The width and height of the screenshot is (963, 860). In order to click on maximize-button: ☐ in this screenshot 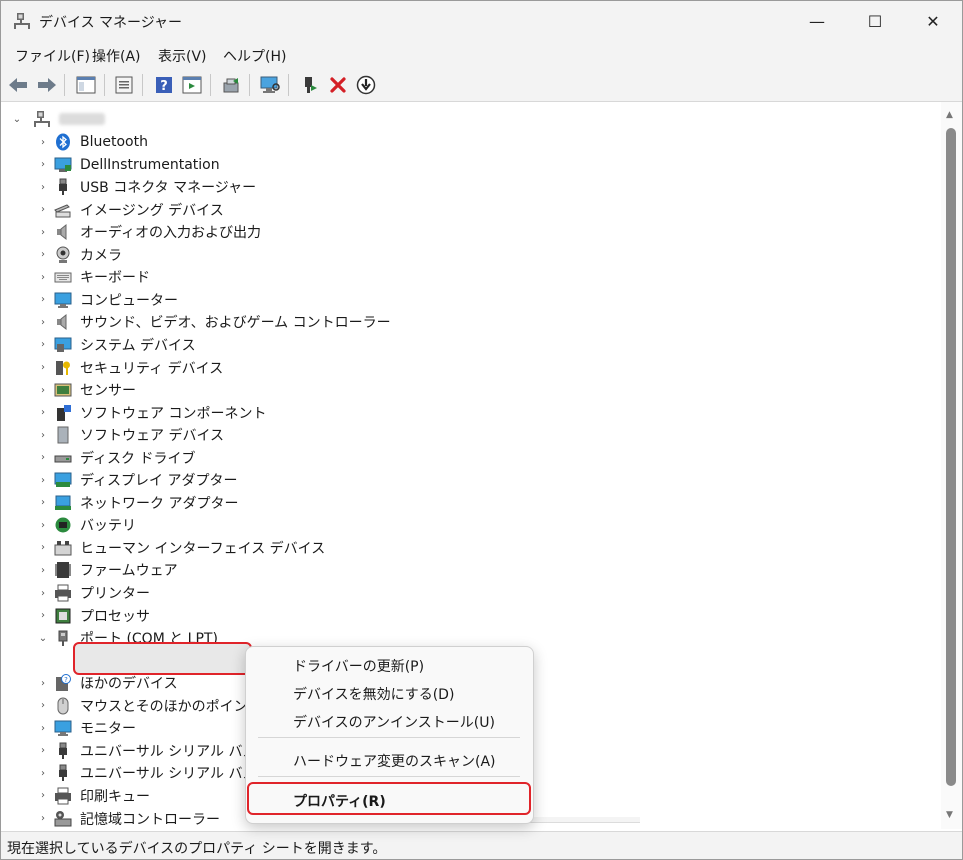, I will do `click(875, 21)`.